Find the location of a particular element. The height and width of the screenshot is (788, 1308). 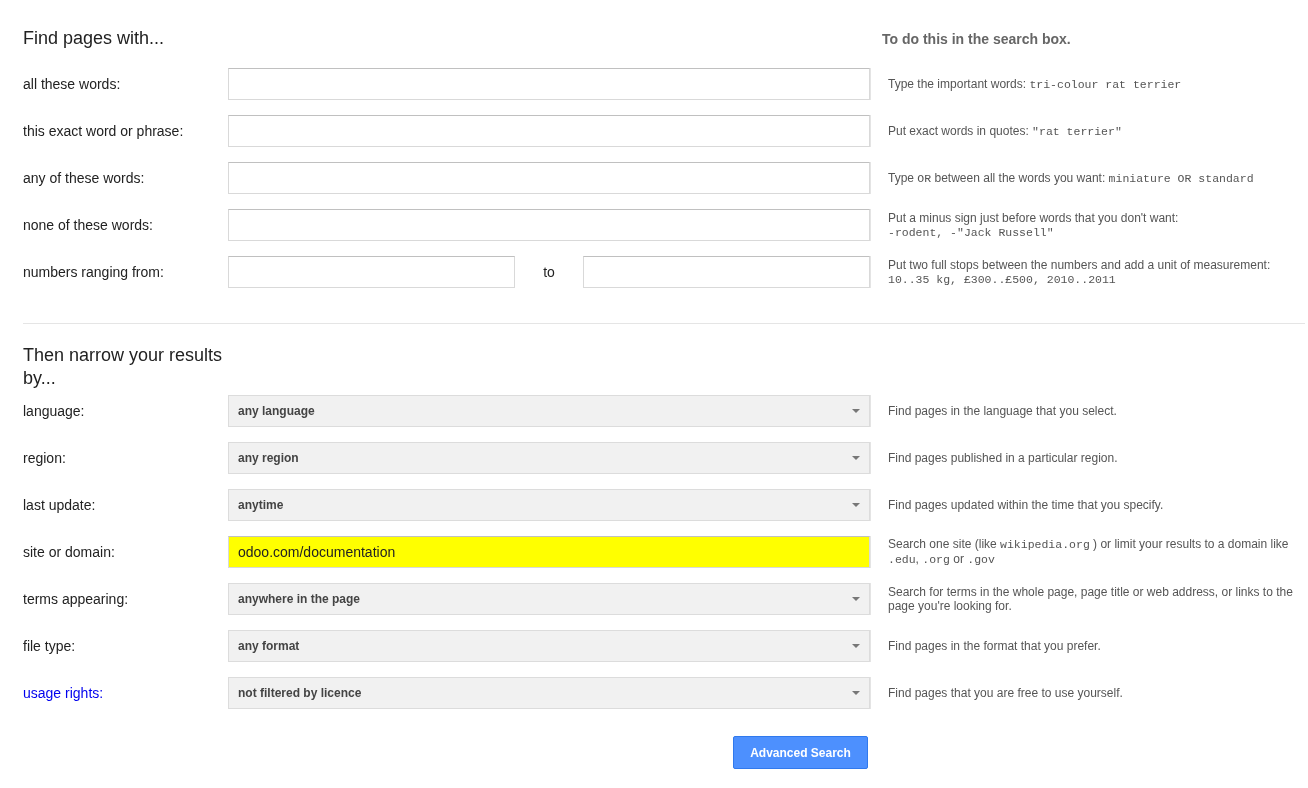

field-label: any of these words: is located at coordinates (84, 178).